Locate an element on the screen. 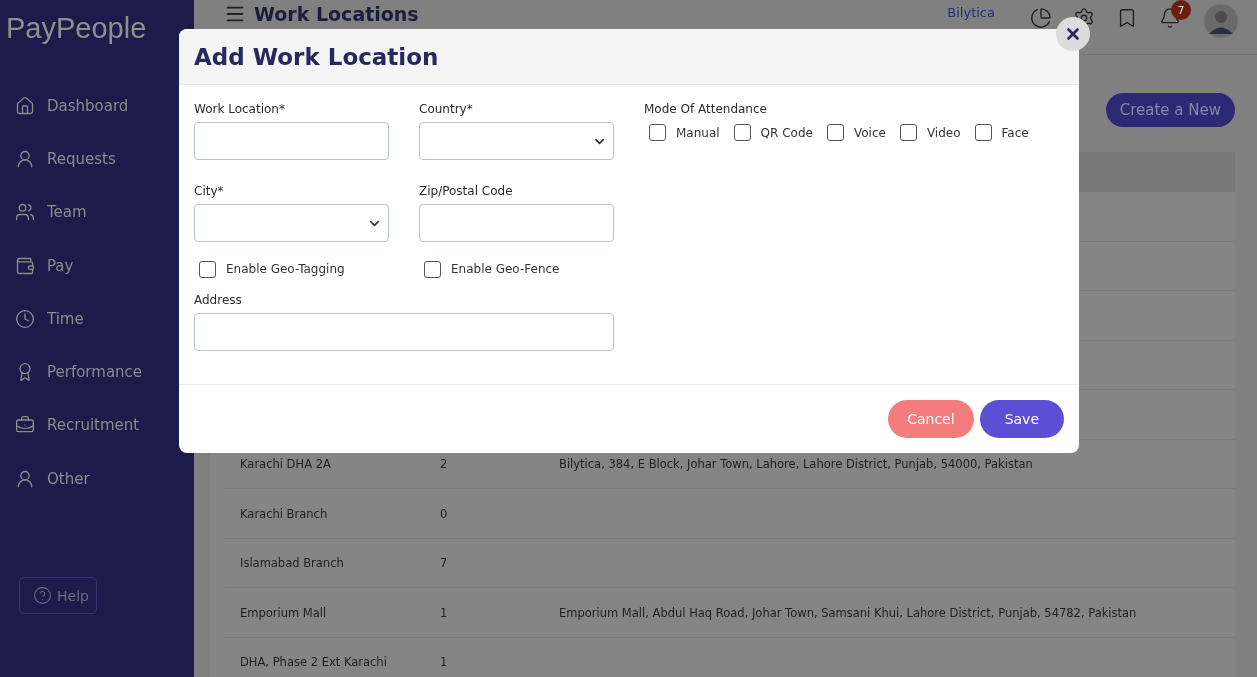  nav-item: Time is located at coordinates (97, 319).